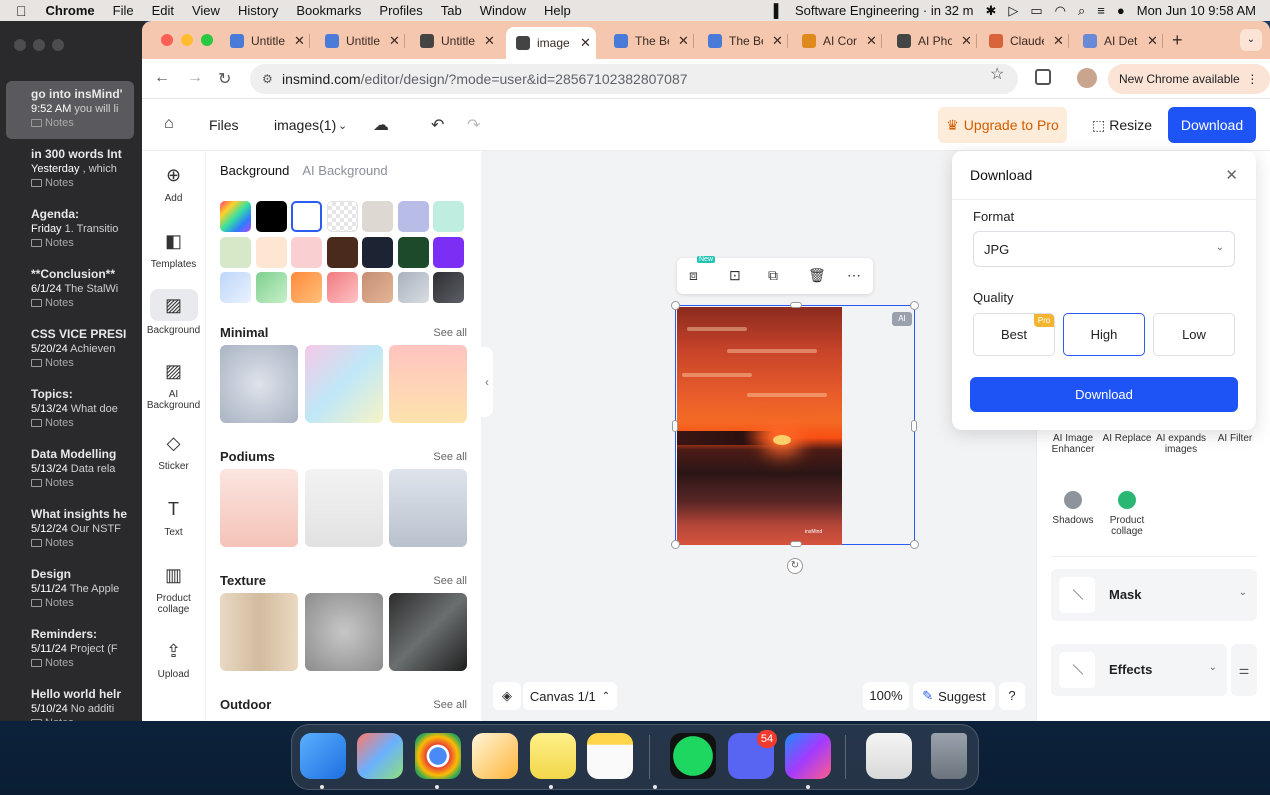 The height and width of the screenshot is (795, 1270). Describe the element at coordinates (344, 170) in the screenshot. I see `tab-ai-background: AI Background` at that location.